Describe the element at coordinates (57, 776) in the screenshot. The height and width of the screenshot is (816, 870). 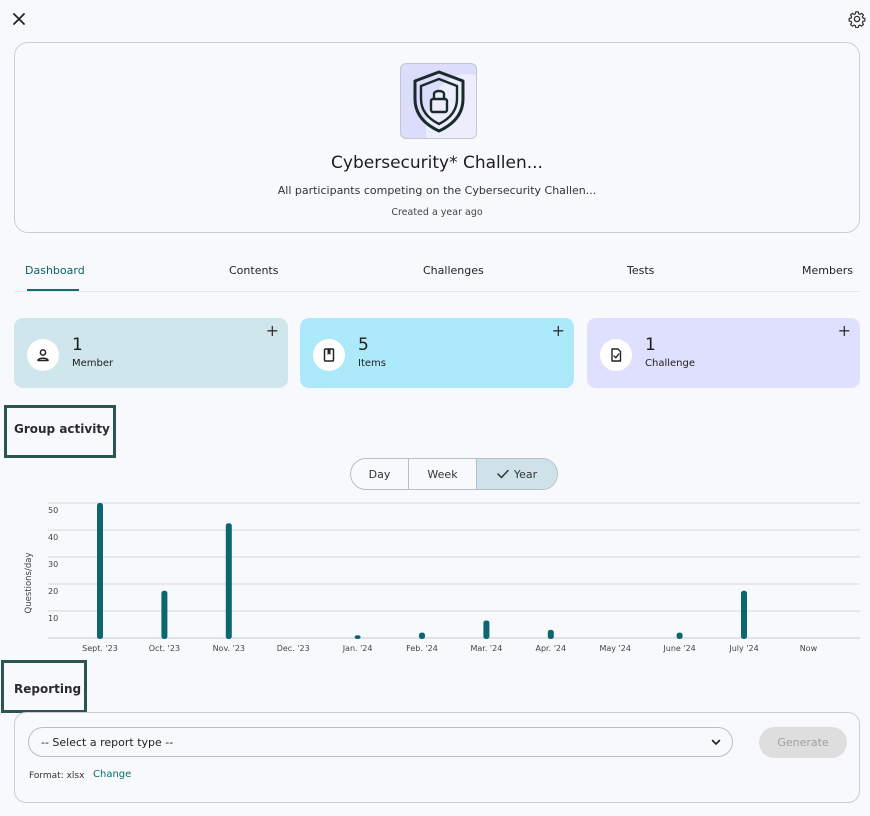
I see `format-label: Format: xlsx` at that location.